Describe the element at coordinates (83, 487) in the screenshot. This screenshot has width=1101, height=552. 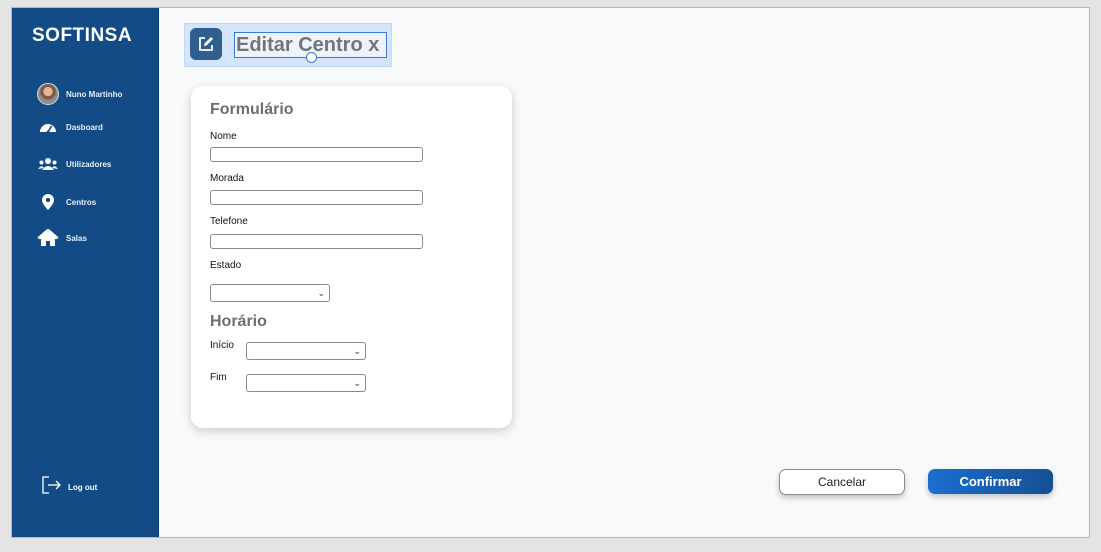
I see `logout-label: Log out` at that location.